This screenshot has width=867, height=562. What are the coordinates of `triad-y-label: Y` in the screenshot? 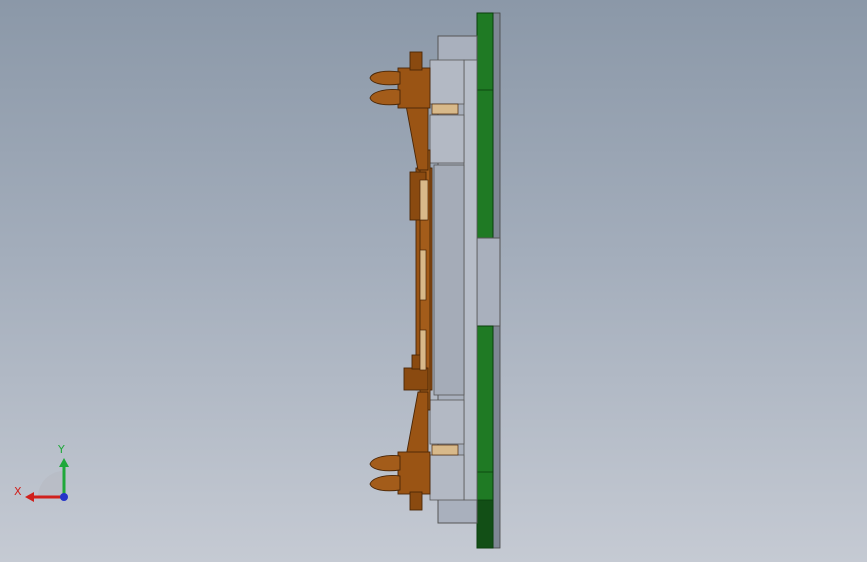 It's located at (61, 449).